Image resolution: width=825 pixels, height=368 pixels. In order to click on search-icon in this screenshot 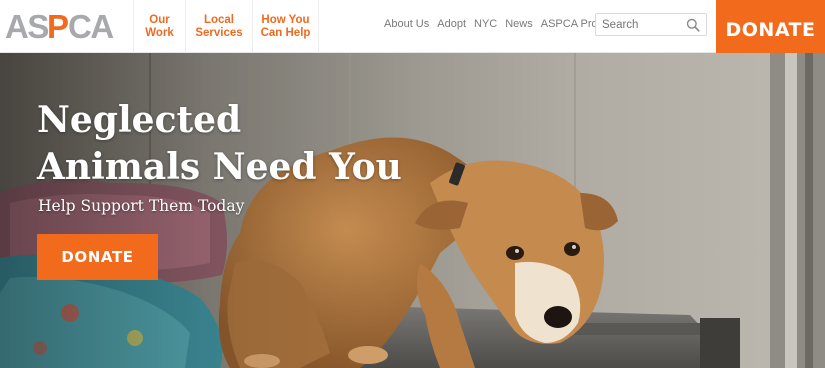, I will do `click(693, 25)`.